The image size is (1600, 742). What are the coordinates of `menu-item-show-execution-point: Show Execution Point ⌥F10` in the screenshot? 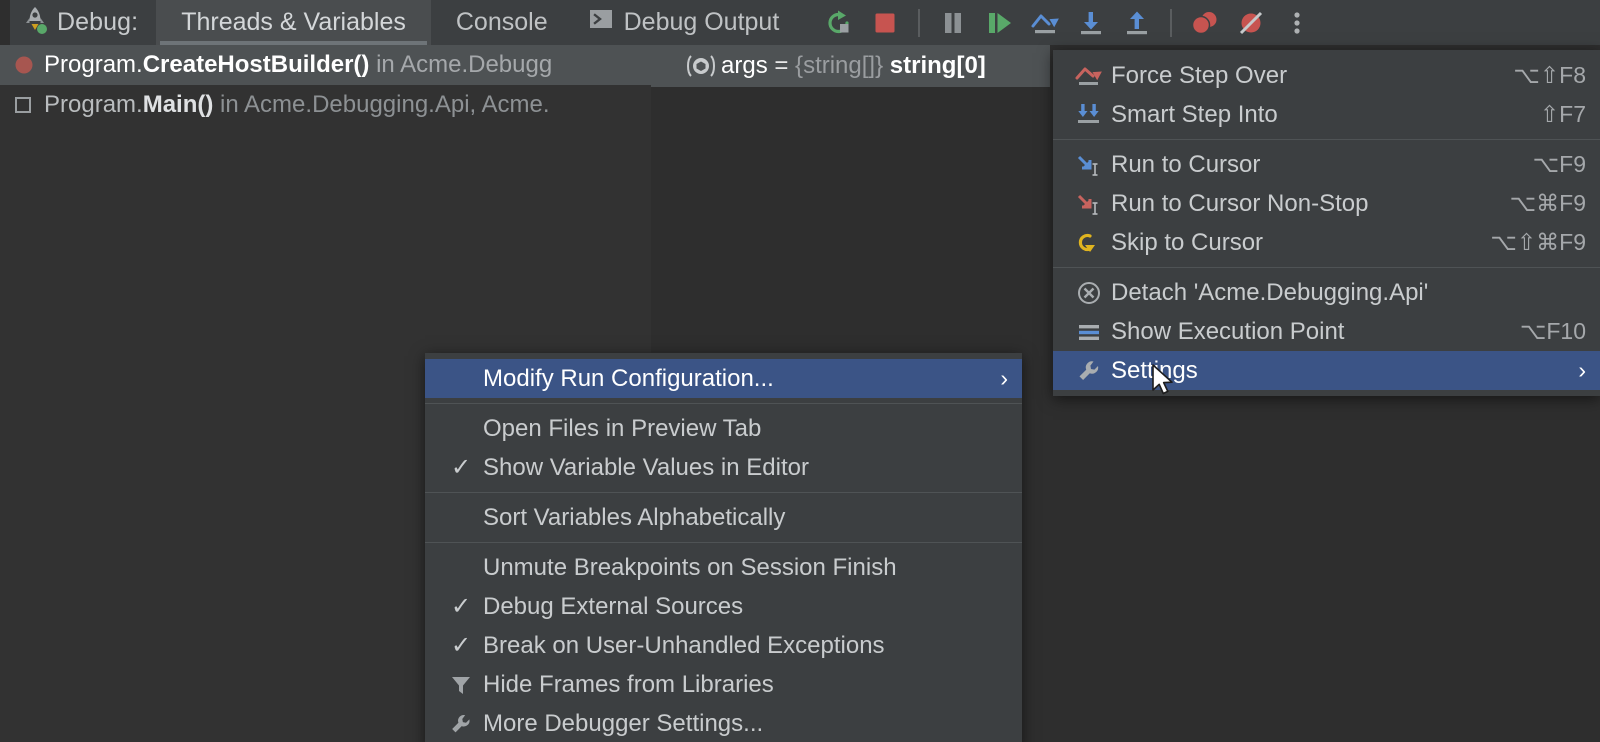 It's located at (1326, 331).